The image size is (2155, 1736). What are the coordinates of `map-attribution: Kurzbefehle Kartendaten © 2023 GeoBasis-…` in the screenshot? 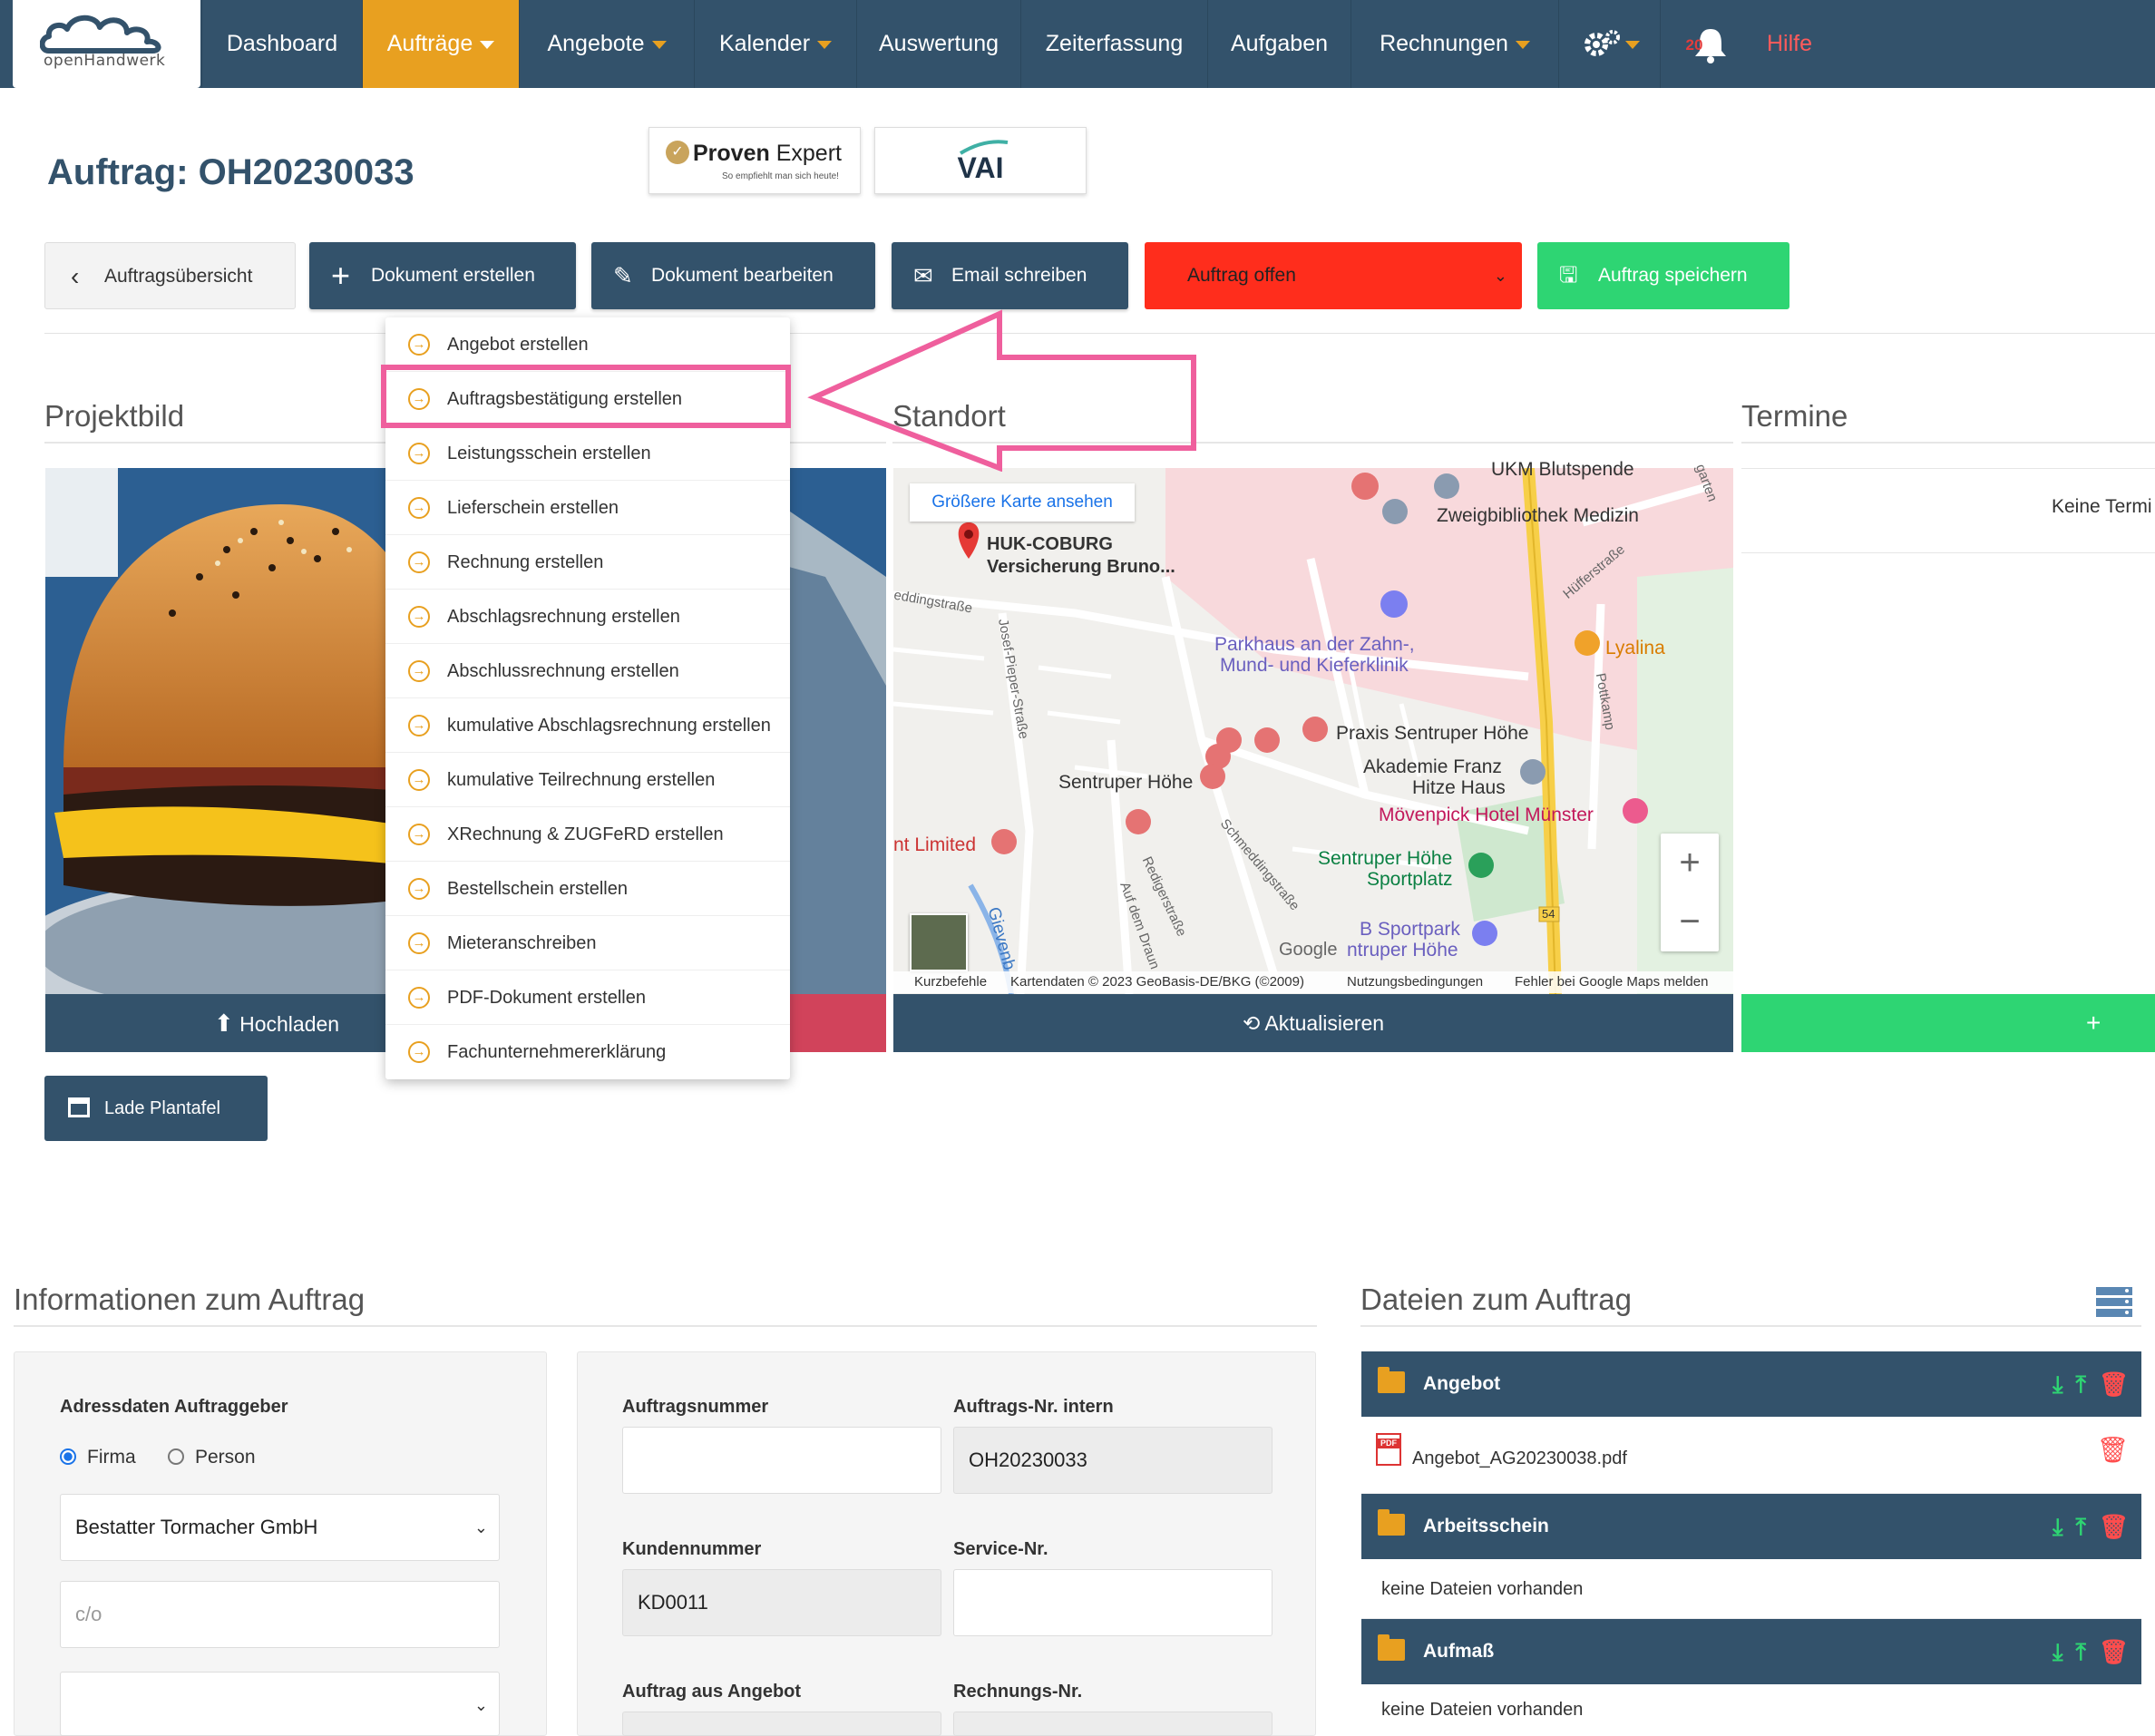 It's located at (1313, 982).